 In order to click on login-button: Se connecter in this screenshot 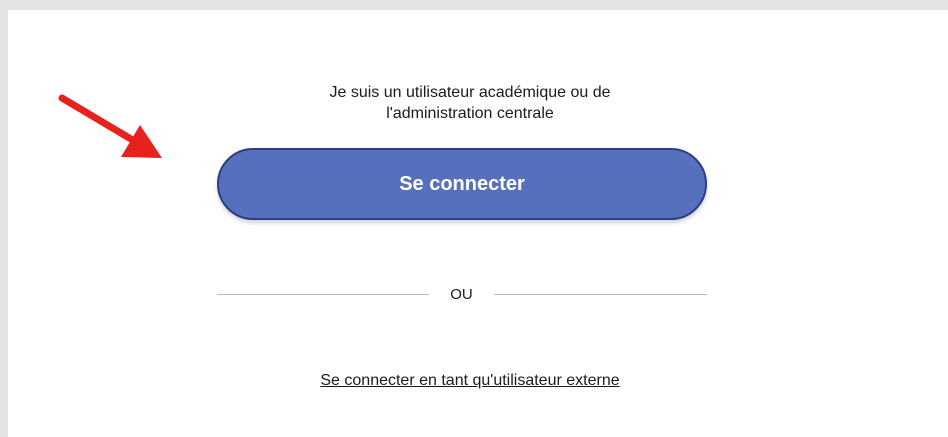, I will do `click(462, 184)`.